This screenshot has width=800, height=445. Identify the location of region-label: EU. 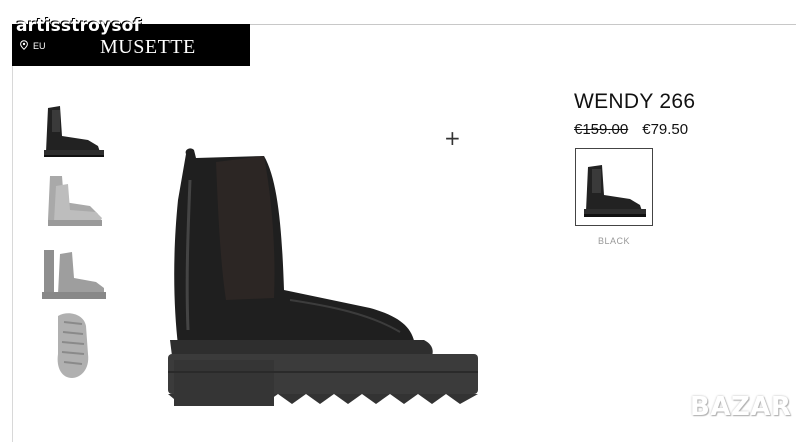
(39, 46).